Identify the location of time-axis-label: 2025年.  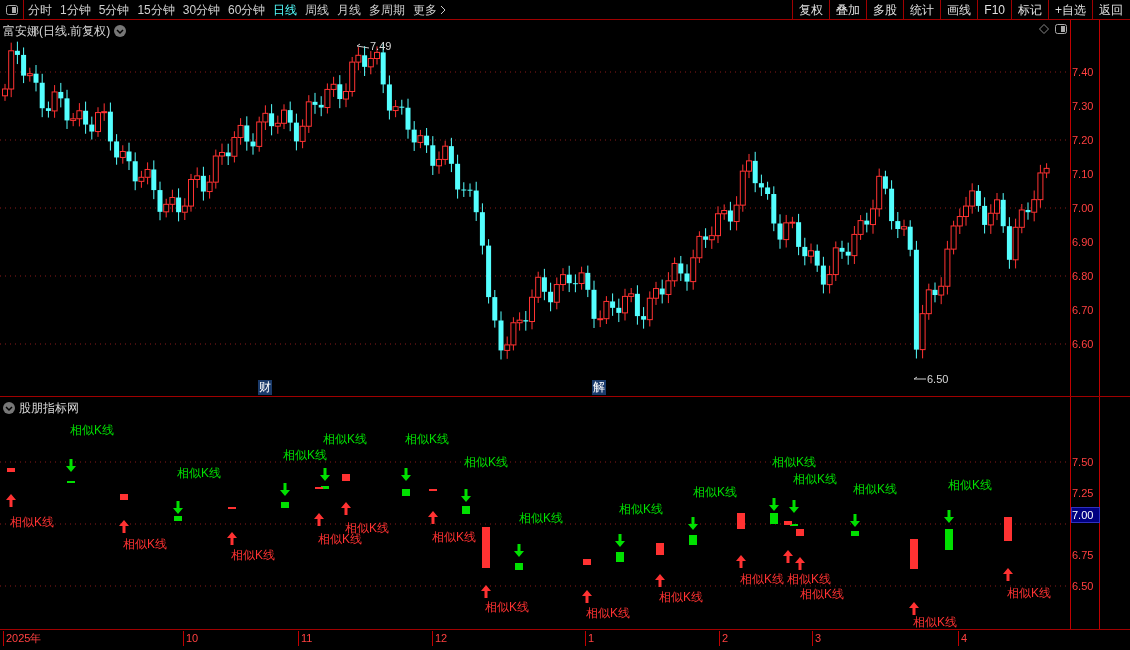
(22, 638).